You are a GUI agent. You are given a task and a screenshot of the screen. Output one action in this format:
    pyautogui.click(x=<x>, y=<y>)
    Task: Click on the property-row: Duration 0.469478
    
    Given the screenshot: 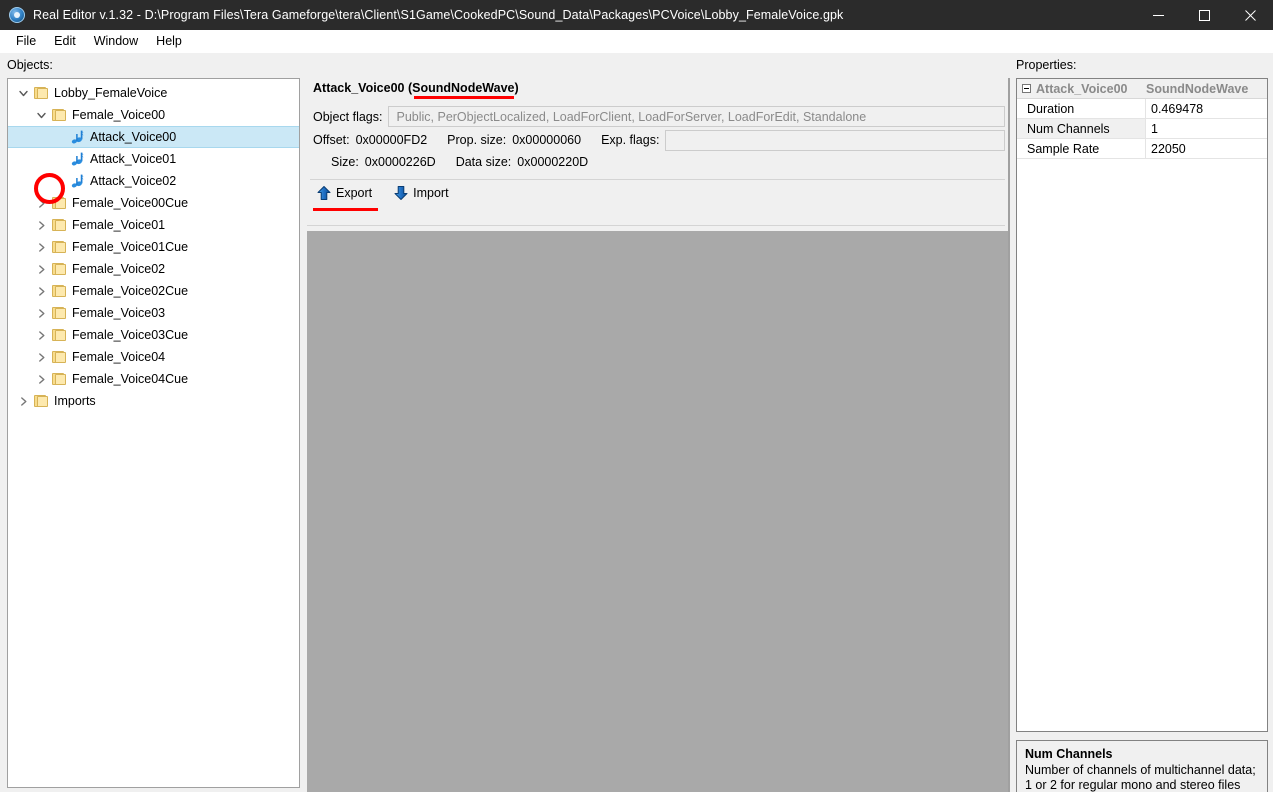 What is the action you would take?
    pyautogui.click(x=1142, y=109)
    